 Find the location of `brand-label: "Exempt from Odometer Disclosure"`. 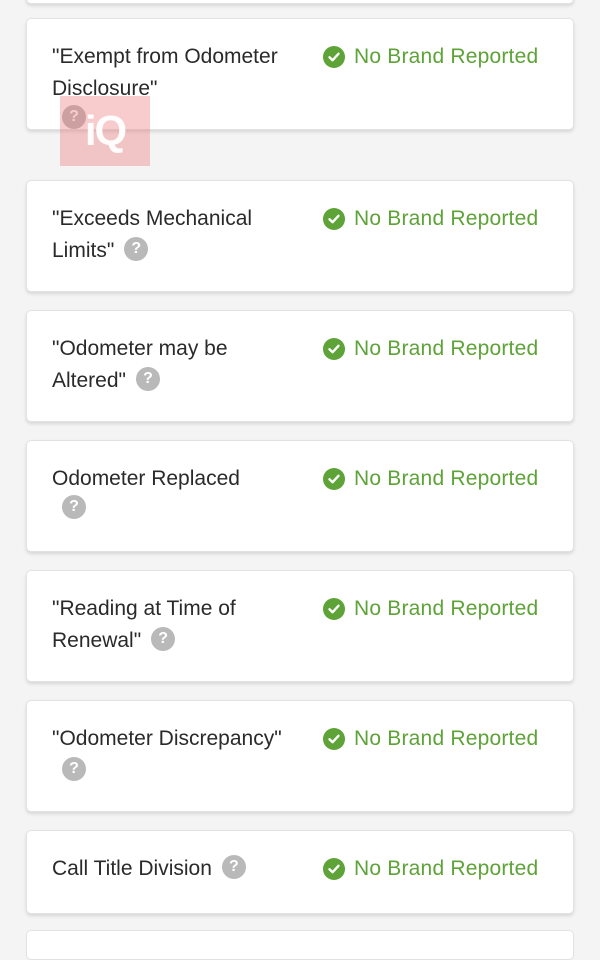

brand-label: "Exempt from Odometer Disclosure" is located at coordinates (165, 72).